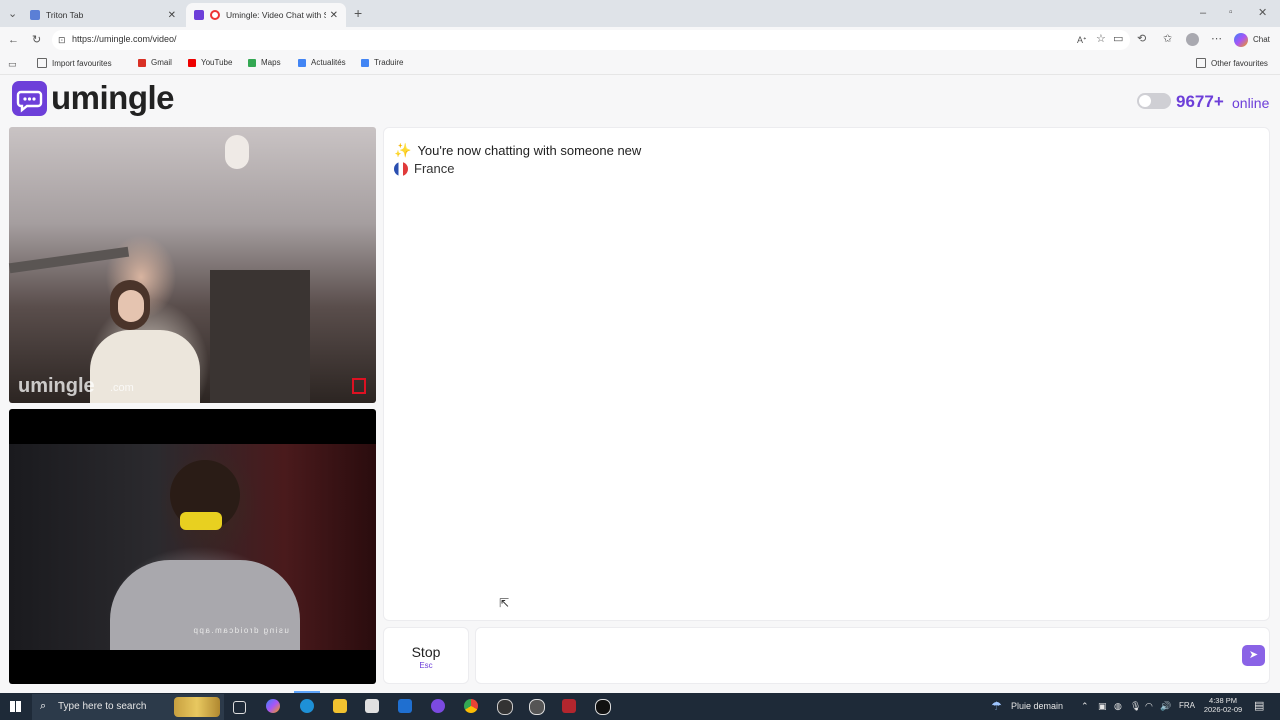  Describe the element at coordinates (1187, 705) in the screenshot. I see `language-indicator: FRA` at that location.